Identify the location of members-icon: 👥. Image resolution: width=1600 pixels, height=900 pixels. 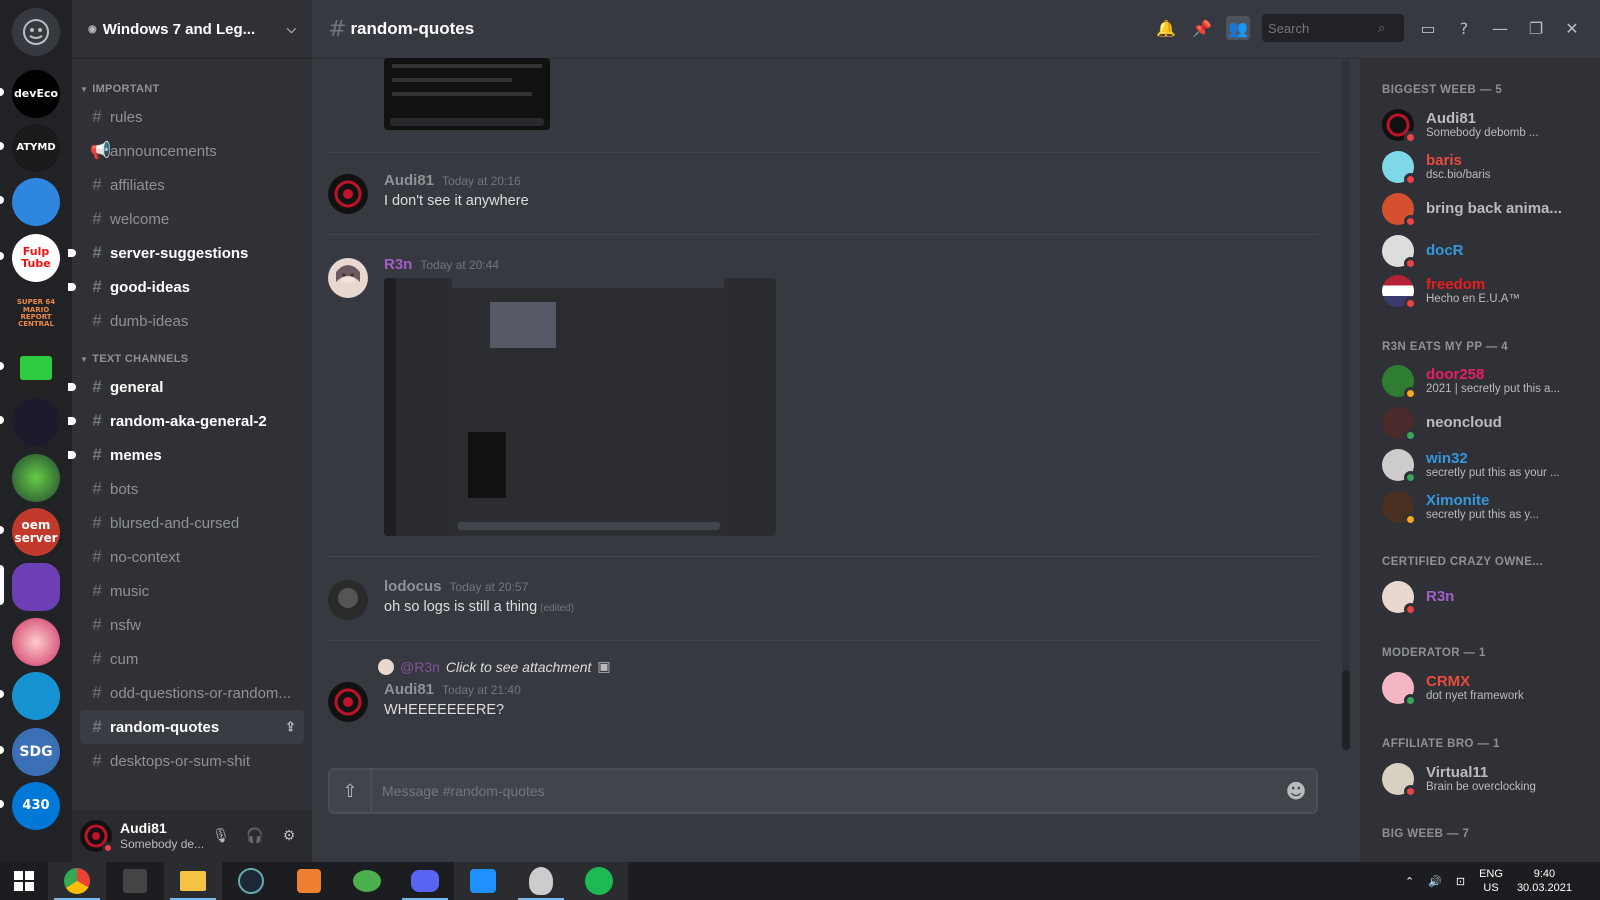
(1238, 28).